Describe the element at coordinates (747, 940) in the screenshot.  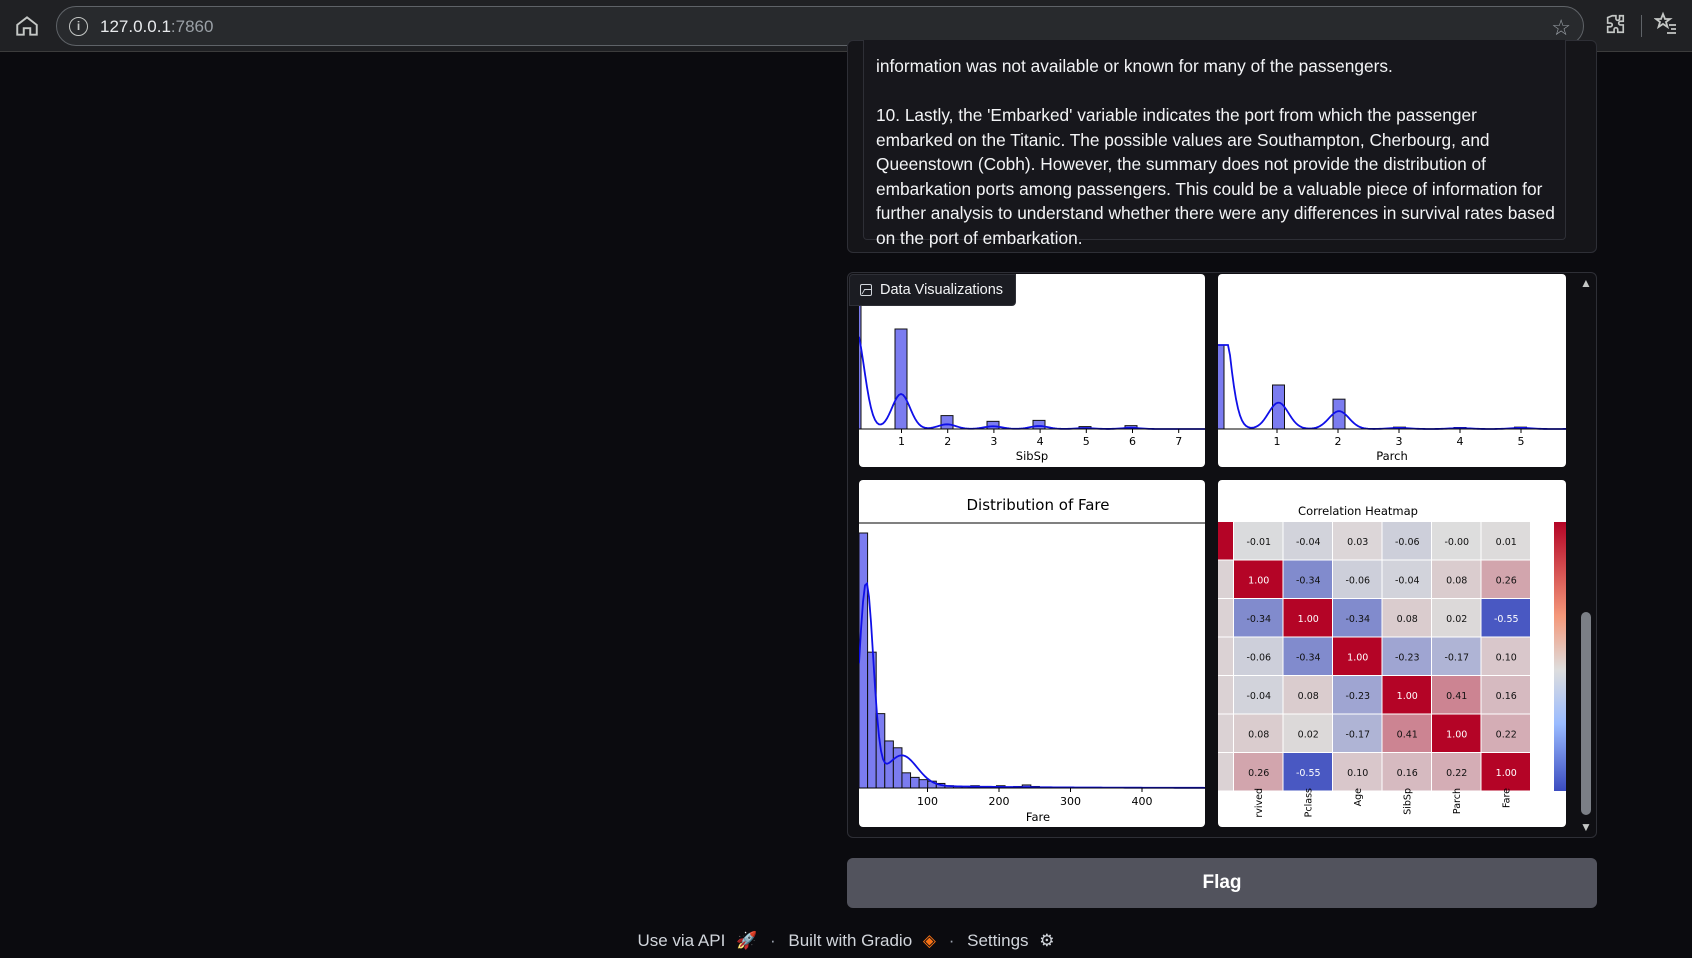
I see `rocket-icon: 🚀` at that location.